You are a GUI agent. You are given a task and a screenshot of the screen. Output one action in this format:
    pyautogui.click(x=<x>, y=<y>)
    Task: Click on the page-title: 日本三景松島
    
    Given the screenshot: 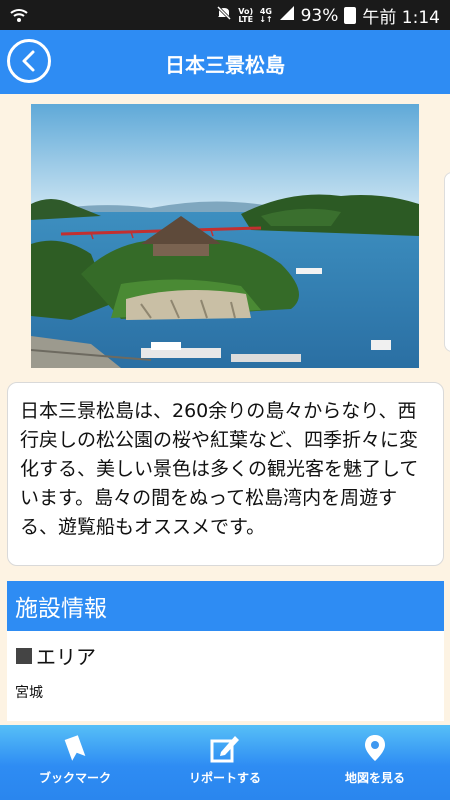 What is the action you would take?
    pyautogui.click(x=225, y=65)
    